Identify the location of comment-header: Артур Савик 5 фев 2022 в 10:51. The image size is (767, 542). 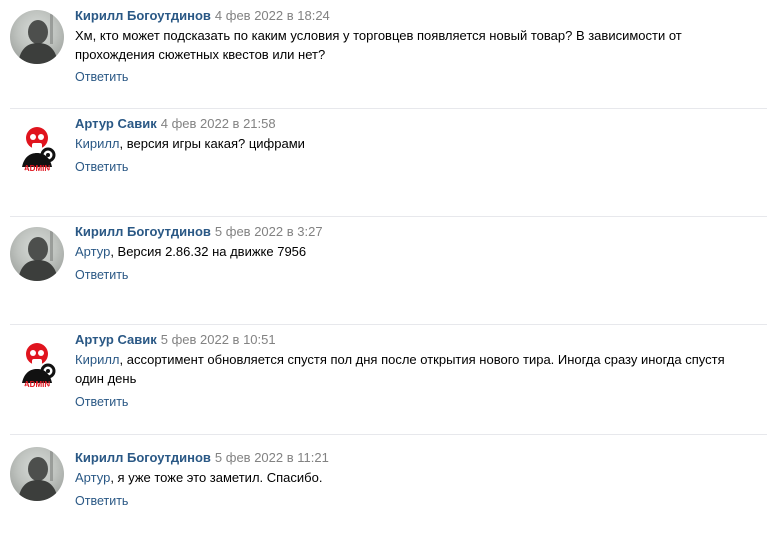
(175, 340).